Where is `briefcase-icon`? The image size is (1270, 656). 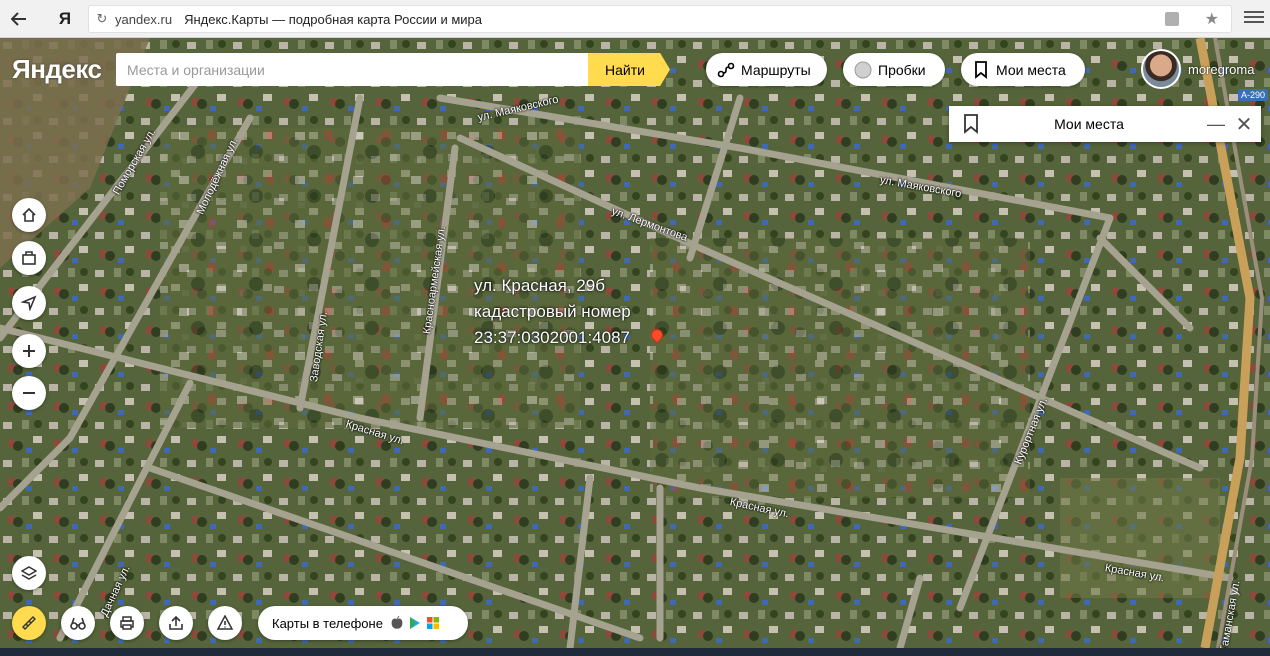
briefcase-icon is located at coordinates (29, 258).